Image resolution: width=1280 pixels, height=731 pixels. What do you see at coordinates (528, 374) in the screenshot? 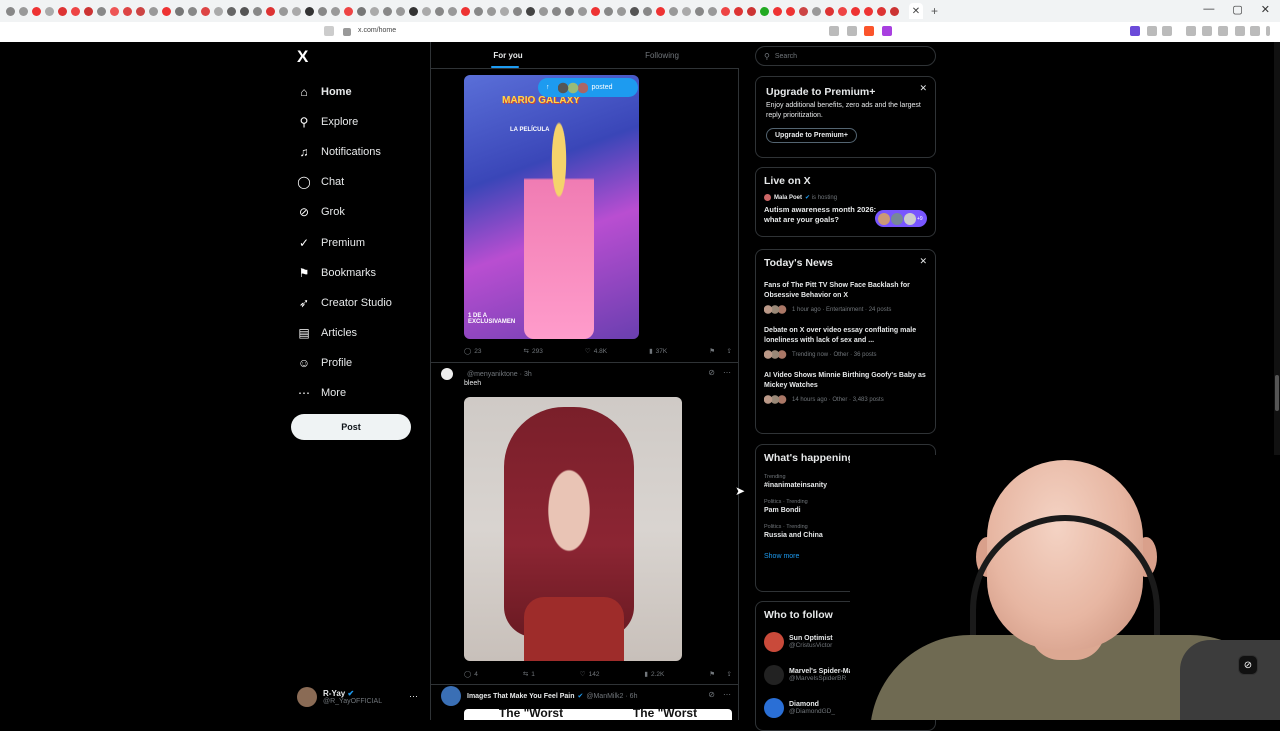
I see `tweet-time: 3h` at bounding box center [528, 374].